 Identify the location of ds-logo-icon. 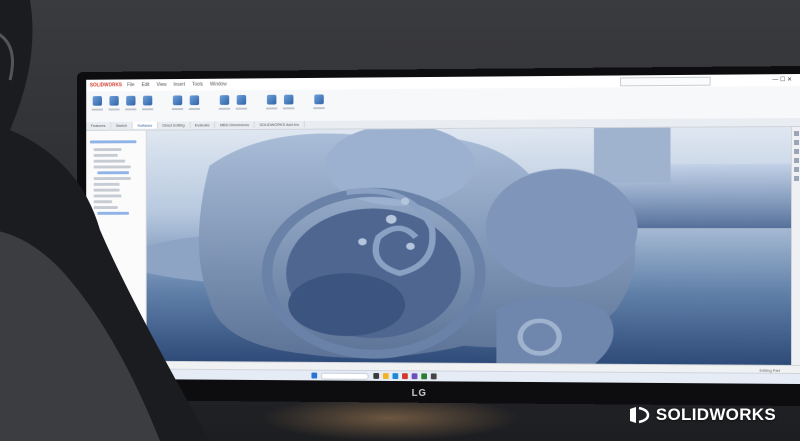
(639, 415).